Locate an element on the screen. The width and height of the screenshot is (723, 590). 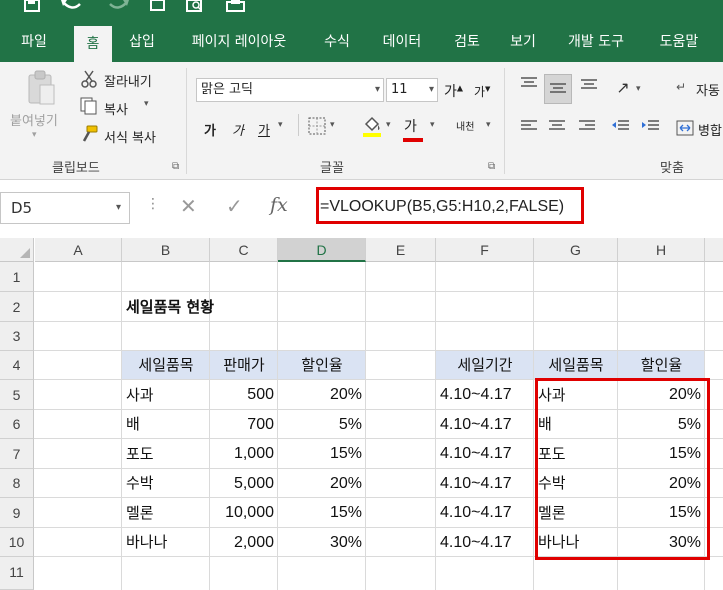
row-header-4: 4 is located at coordinates (17, 365).